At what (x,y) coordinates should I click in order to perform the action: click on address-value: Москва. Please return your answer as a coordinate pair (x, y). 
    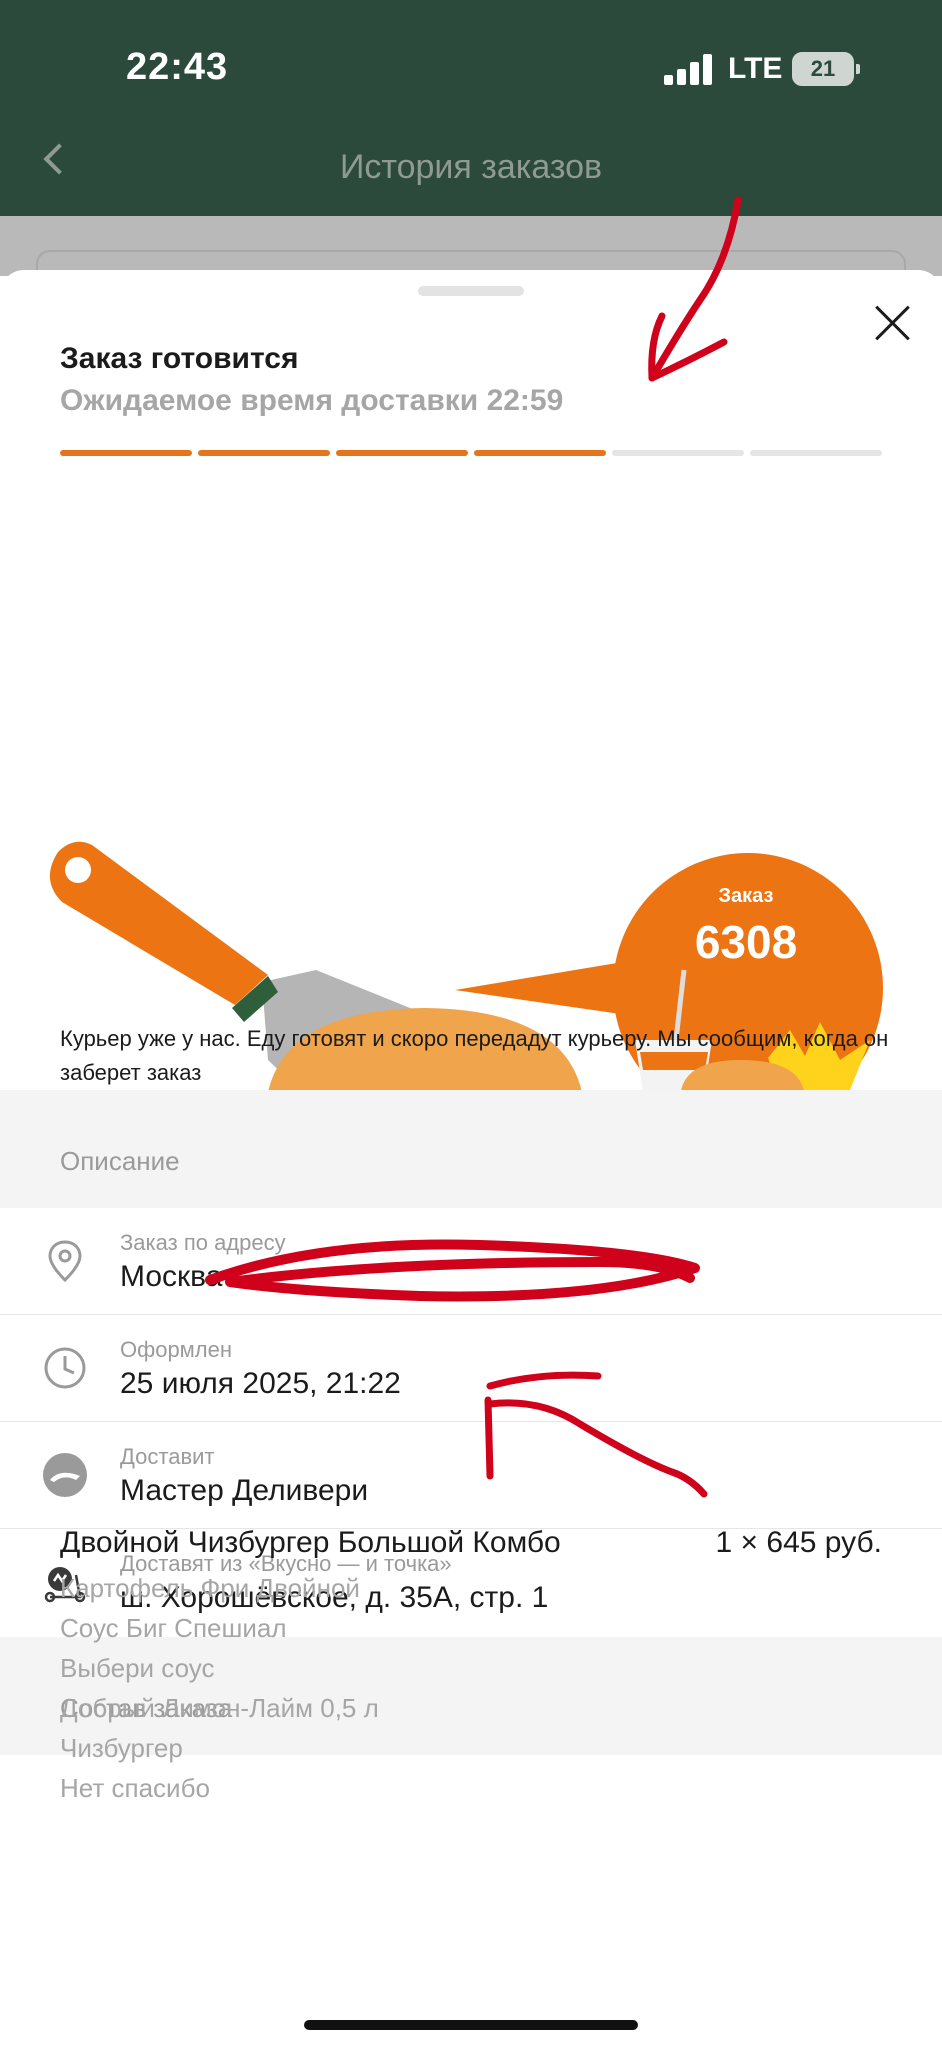
    Looking at the image, I should click on (171, 1276).